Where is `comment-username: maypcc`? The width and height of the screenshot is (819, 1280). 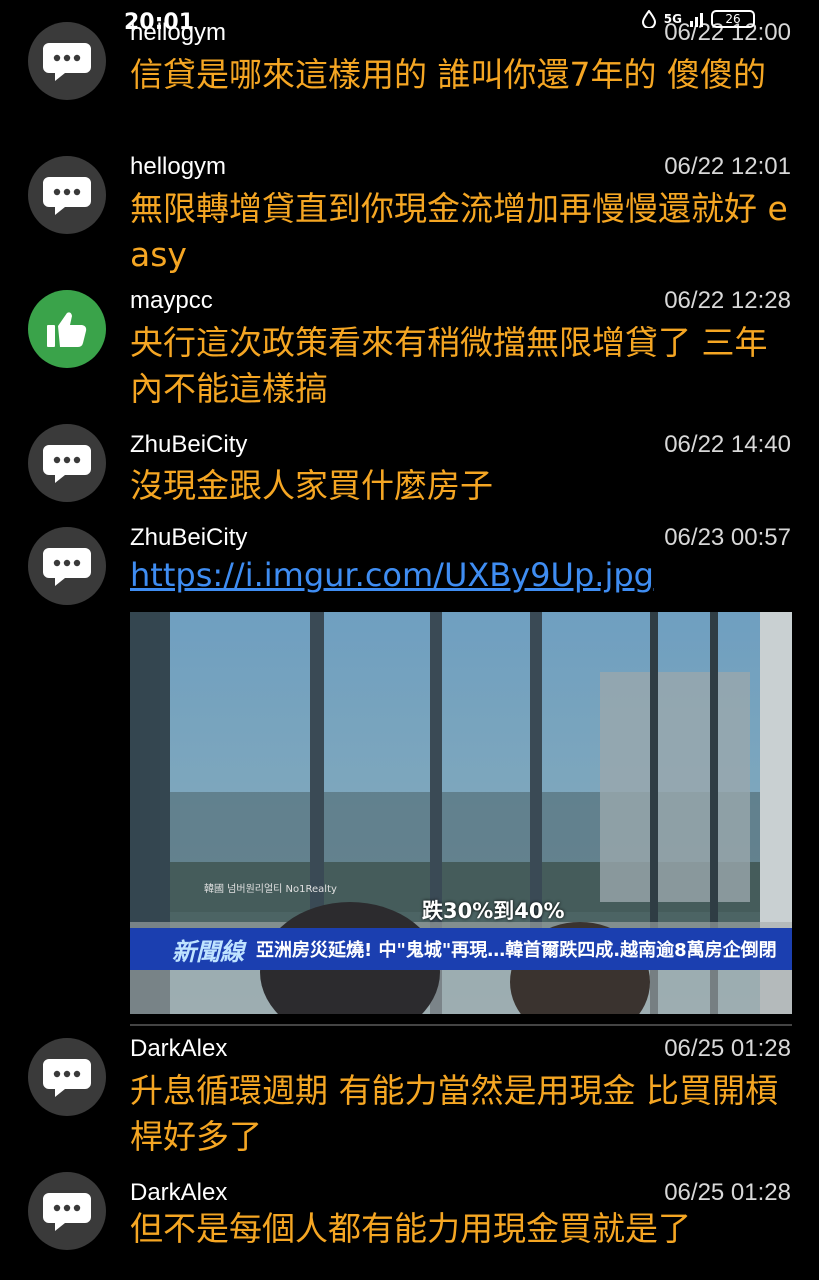
comment-username: maypcc is located at coordinates (171, 301).